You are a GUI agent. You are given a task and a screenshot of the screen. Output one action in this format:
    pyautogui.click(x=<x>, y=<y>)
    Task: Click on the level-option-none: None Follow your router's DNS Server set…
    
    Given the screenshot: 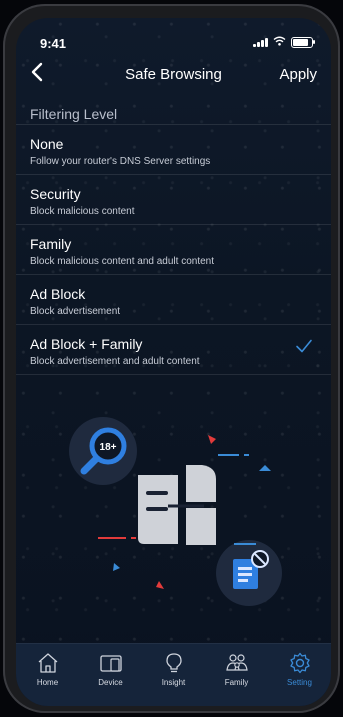 What is the action you would take?
    pyautogui.click(x=173, y=149)
    